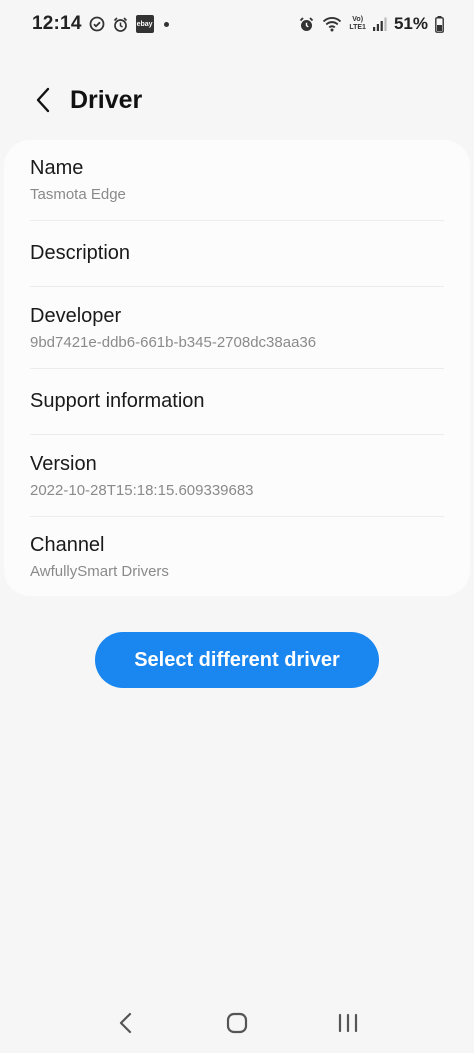 Image resolution: width=474 pixels, height=1053 pixels. What do you see at coordinates (379, 24) in the screenshot?
I see `signal-strength-icon` at bounding box center [379, 24].